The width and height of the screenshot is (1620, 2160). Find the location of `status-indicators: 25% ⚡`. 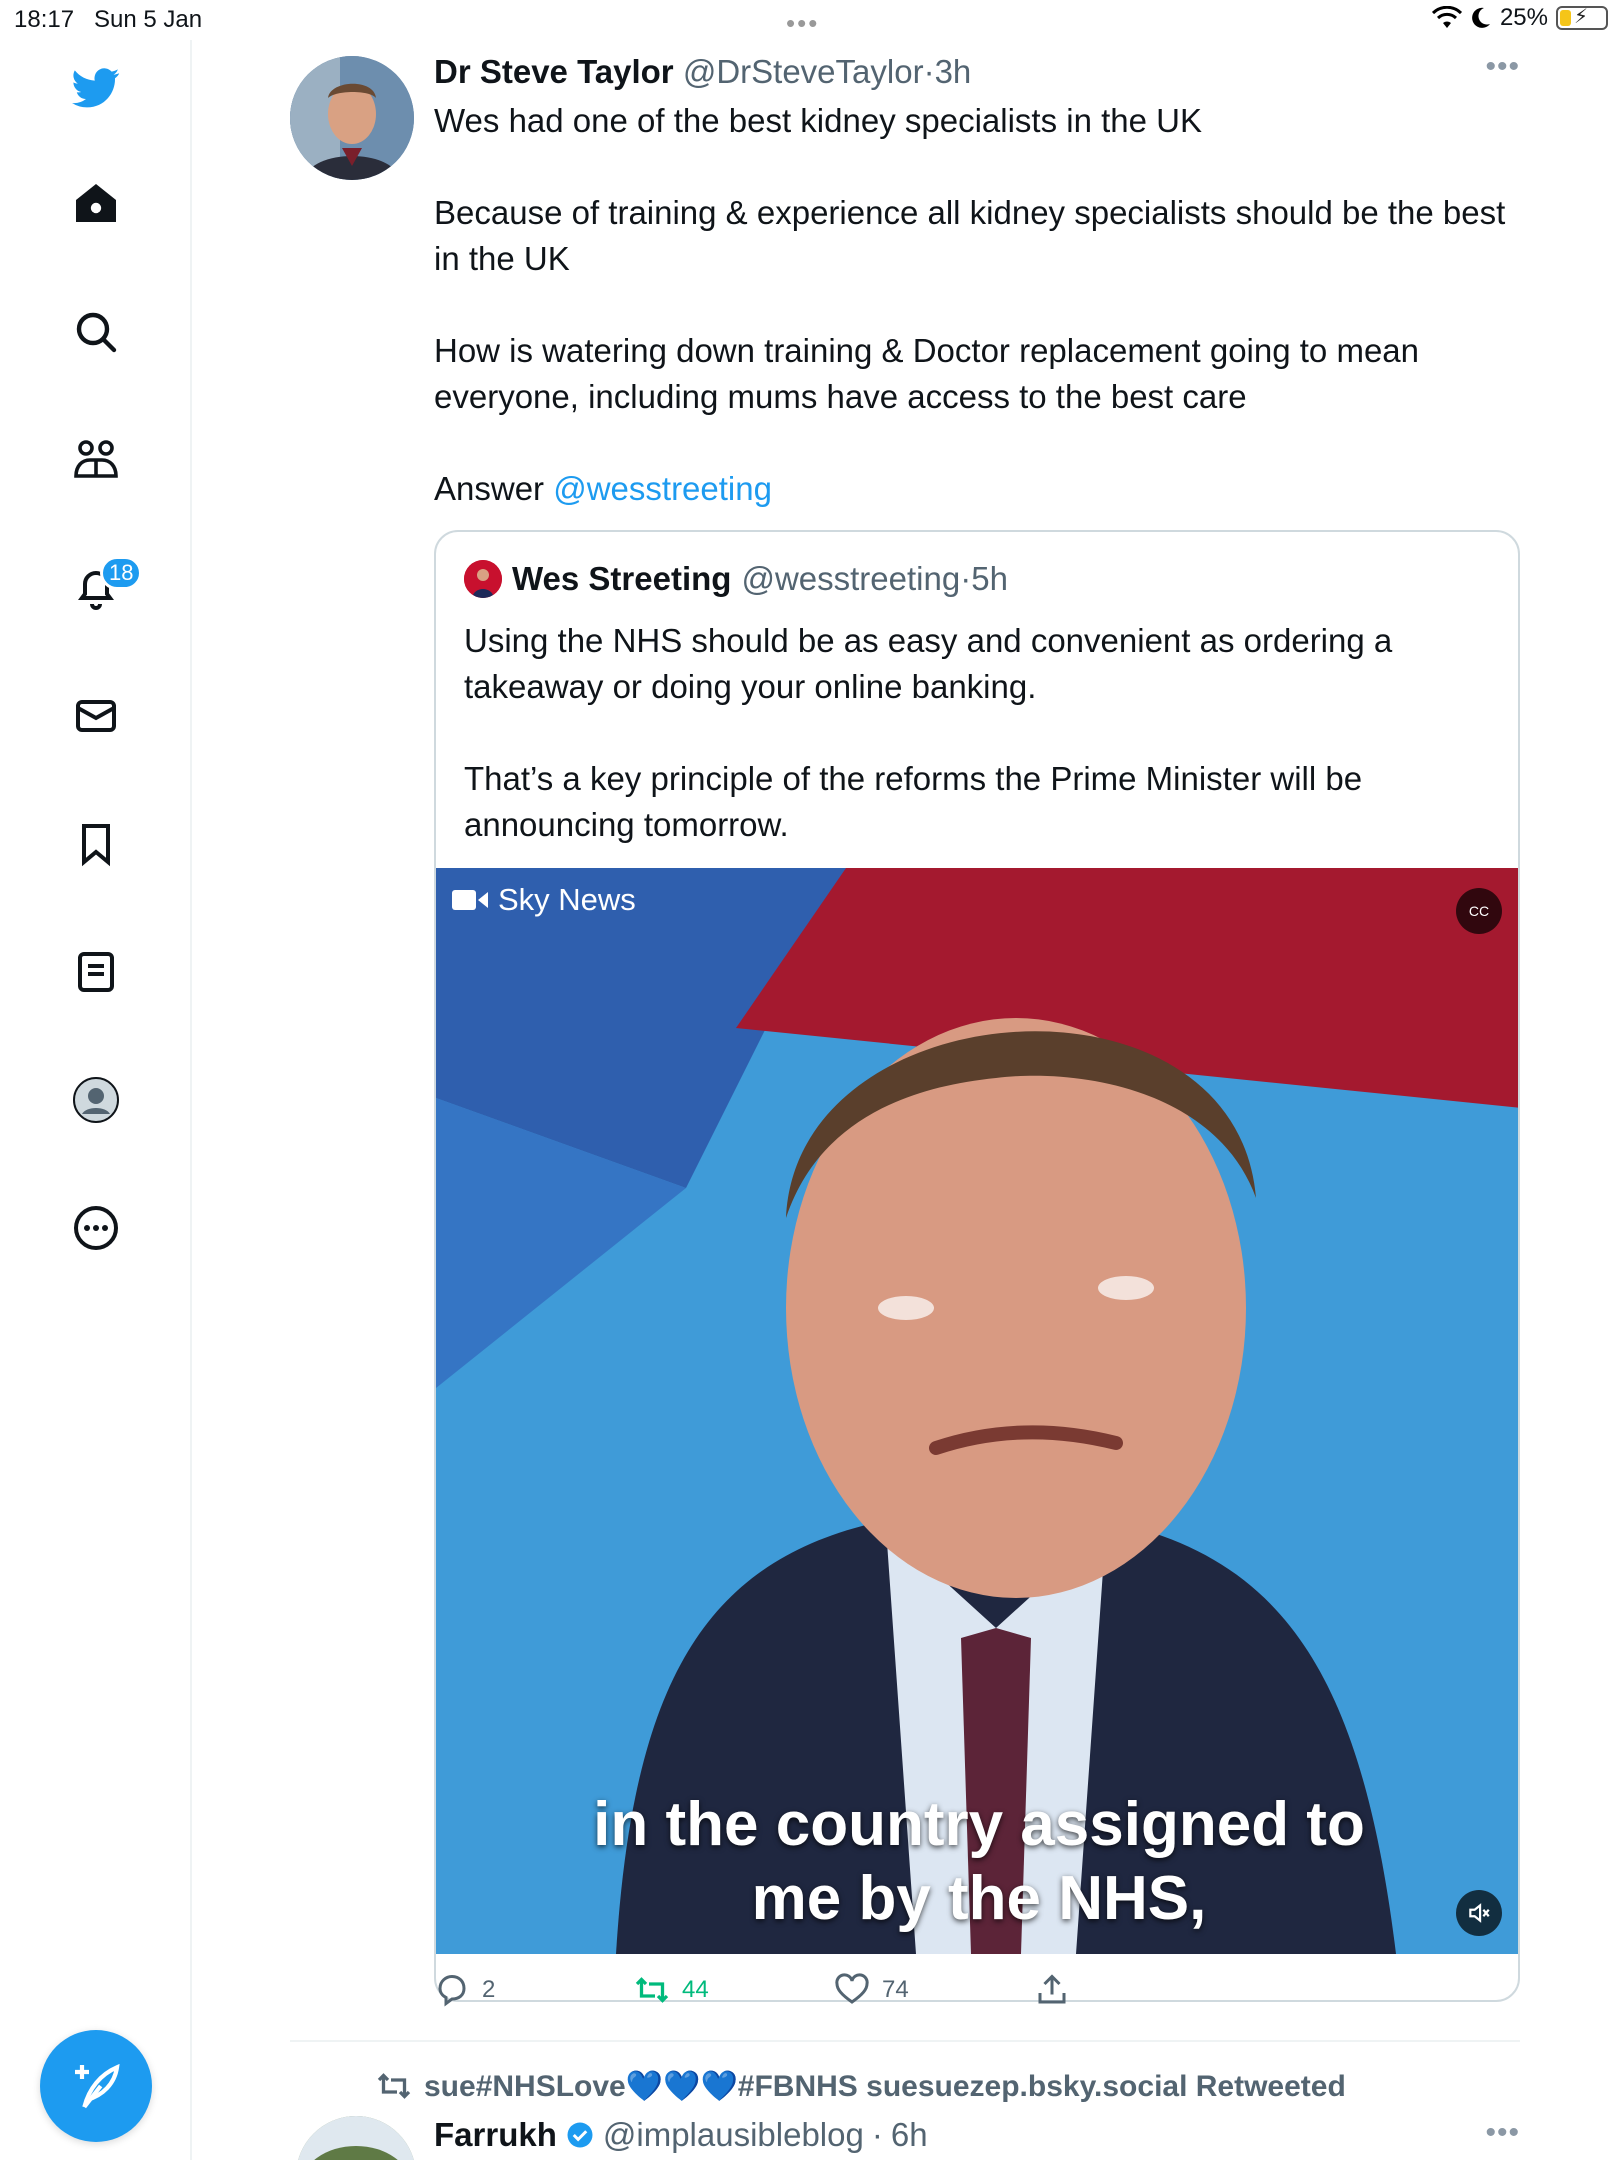

status-indicators: 25% ⚡ is located at coordinates (1519, 18).